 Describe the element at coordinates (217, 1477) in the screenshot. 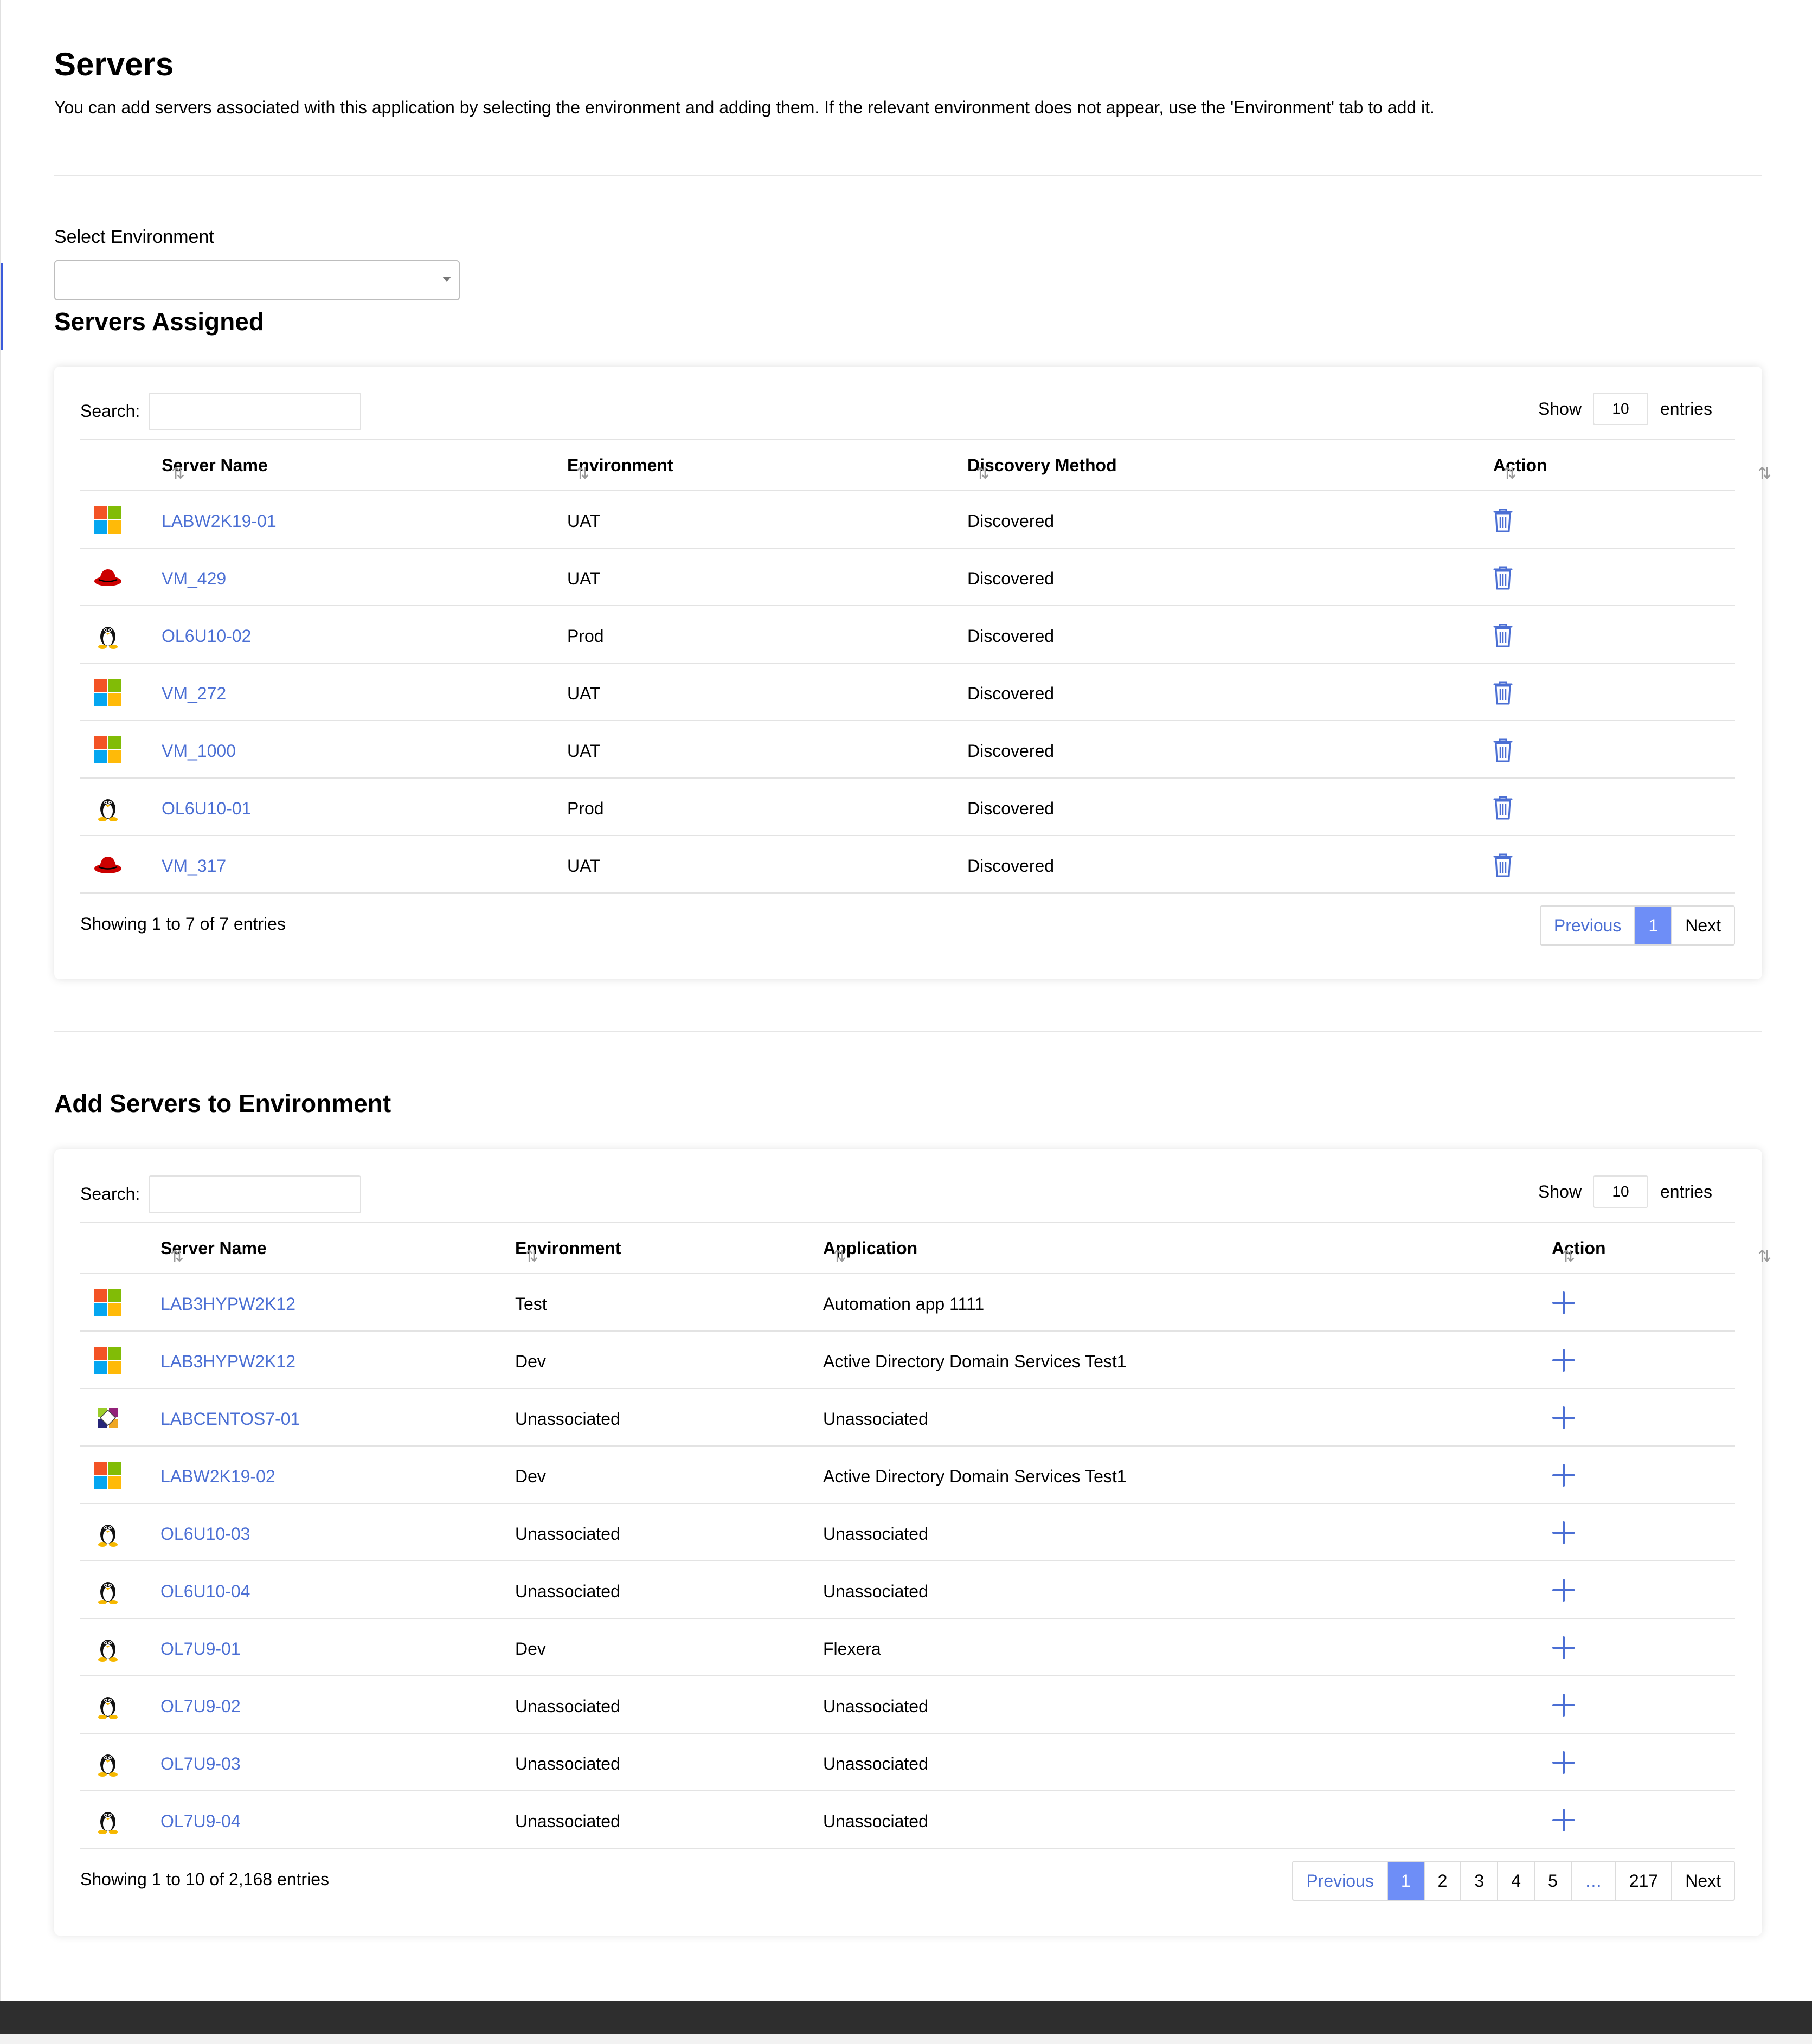

I see `server-name-link: LABW2K19-02` at that location.